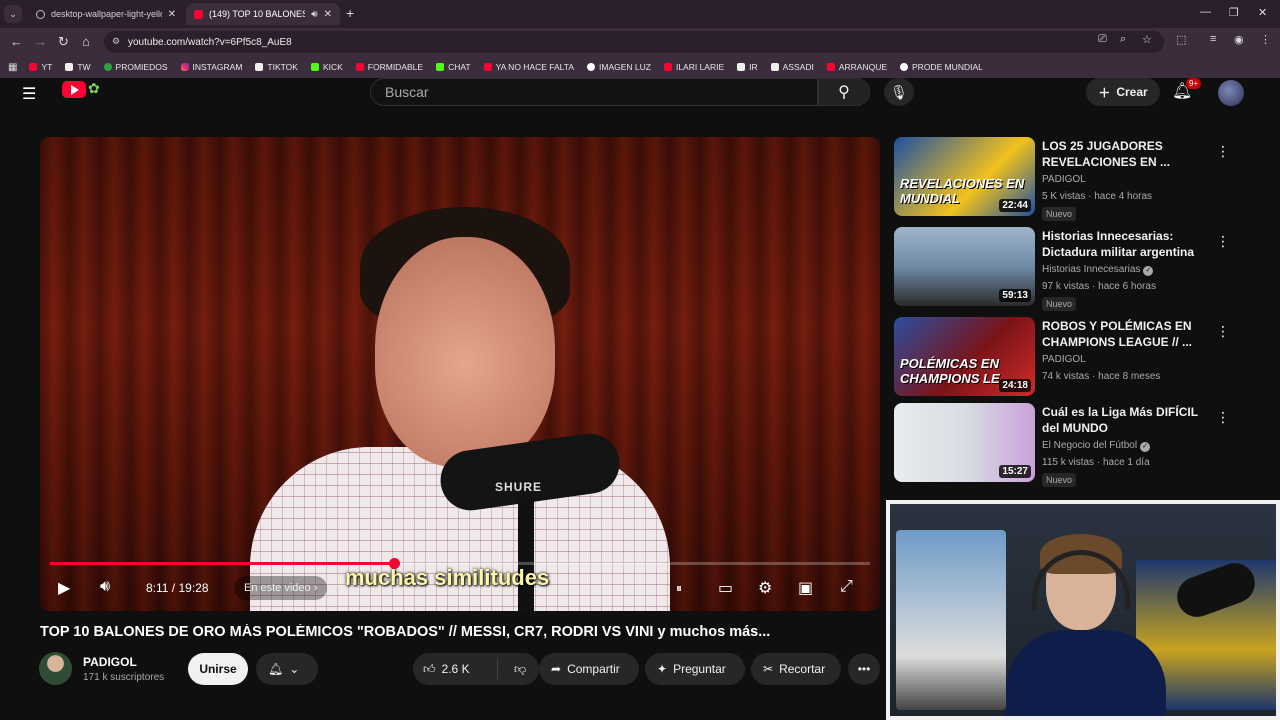 The width and height of the screenshot is (1280, 720). Describe the element at coordinates (594, 92) in the screenshot. I see `search-input: Buscar` at that location.